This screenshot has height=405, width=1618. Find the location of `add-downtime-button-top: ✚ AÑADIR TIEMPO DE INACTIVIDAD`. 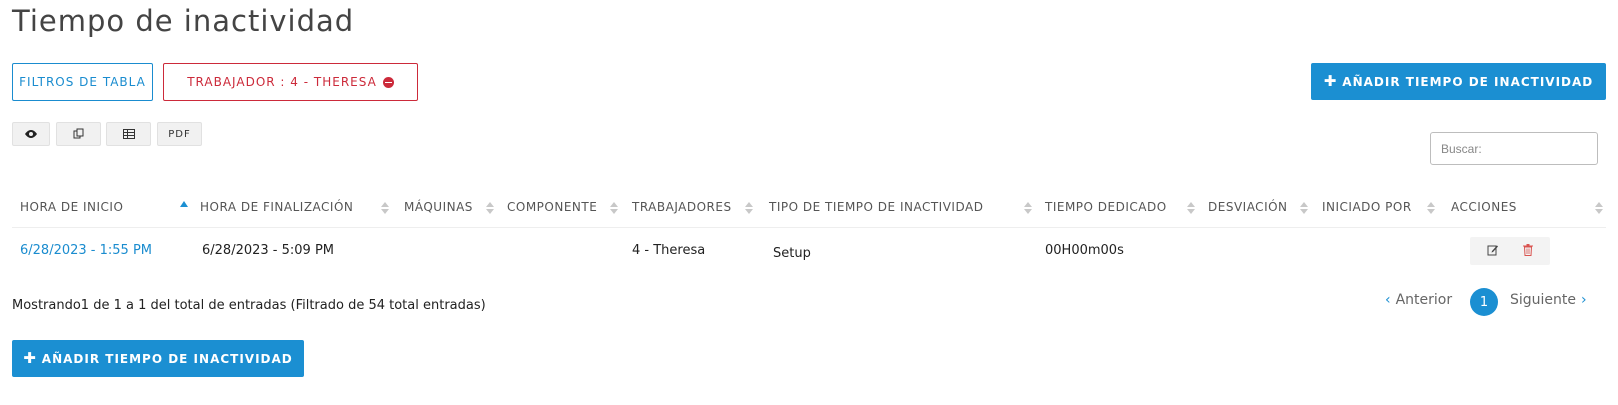

add-downtime-button-top: ✚ AÑADIR TIEMPO DE INACTIVIDAD is located at coordinates (1458, 81).